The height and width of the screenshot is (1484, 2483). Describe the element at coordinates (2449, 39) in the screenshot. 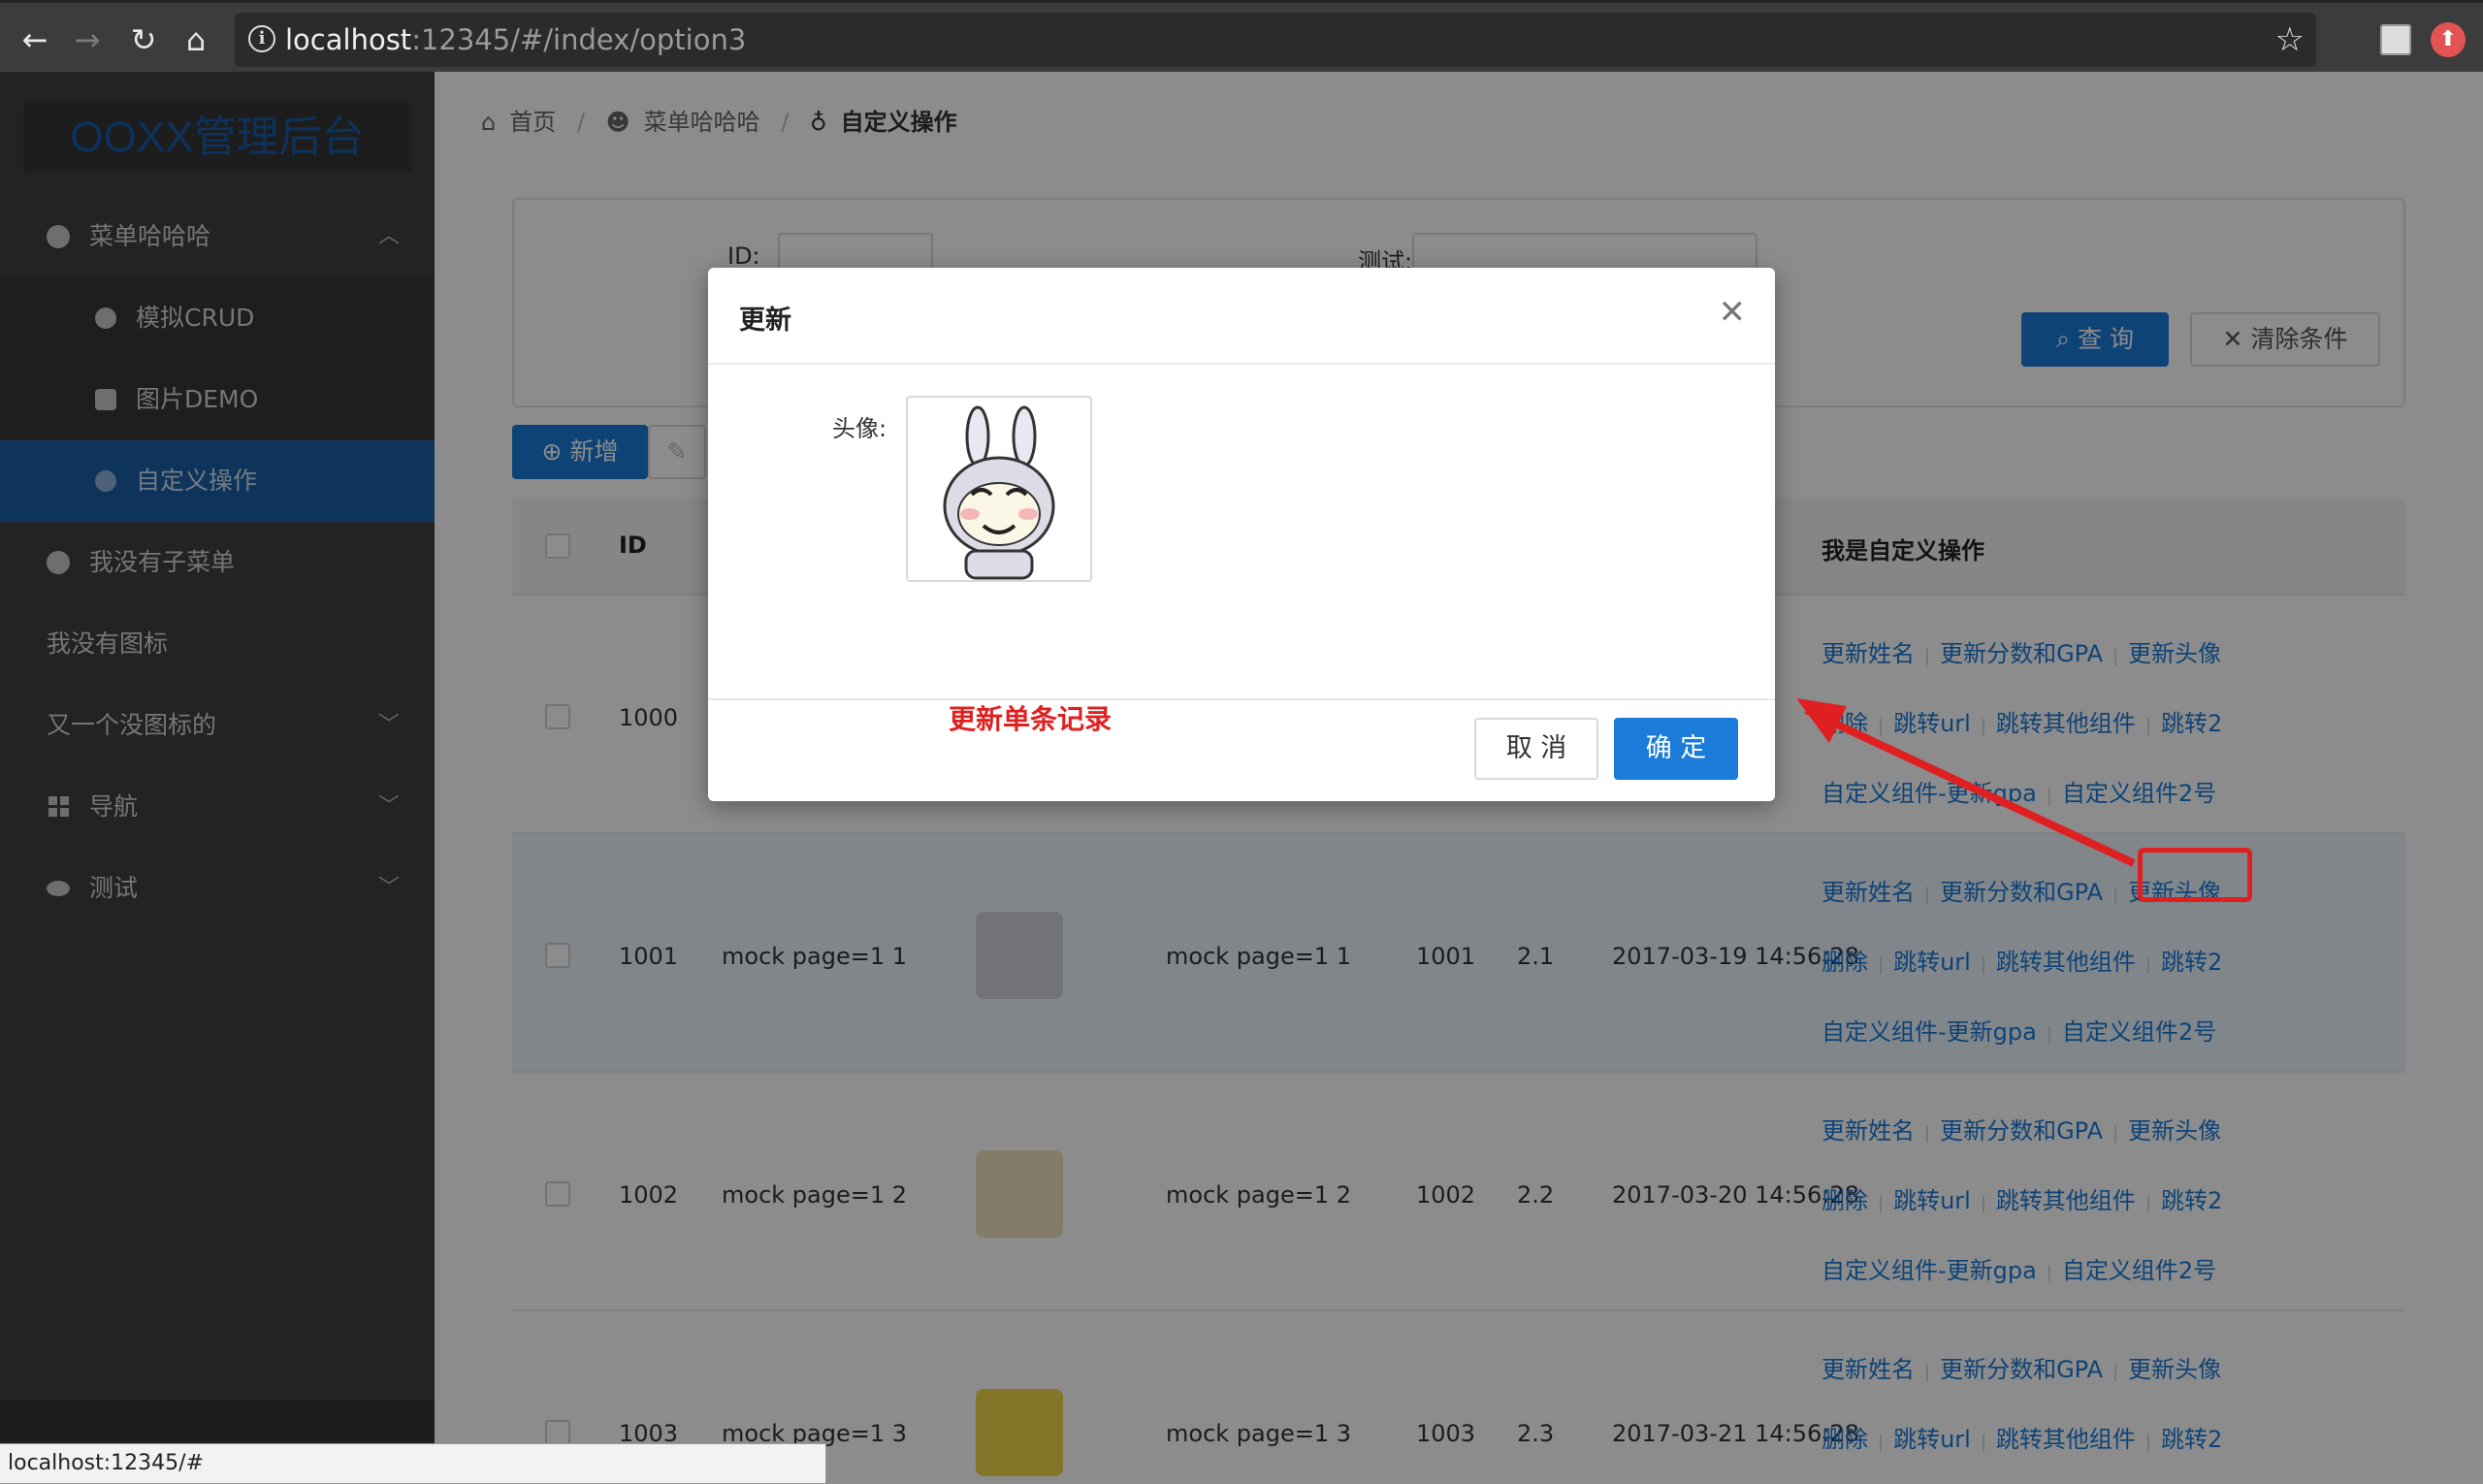

I see `profile-icon: ⬆` at that location.